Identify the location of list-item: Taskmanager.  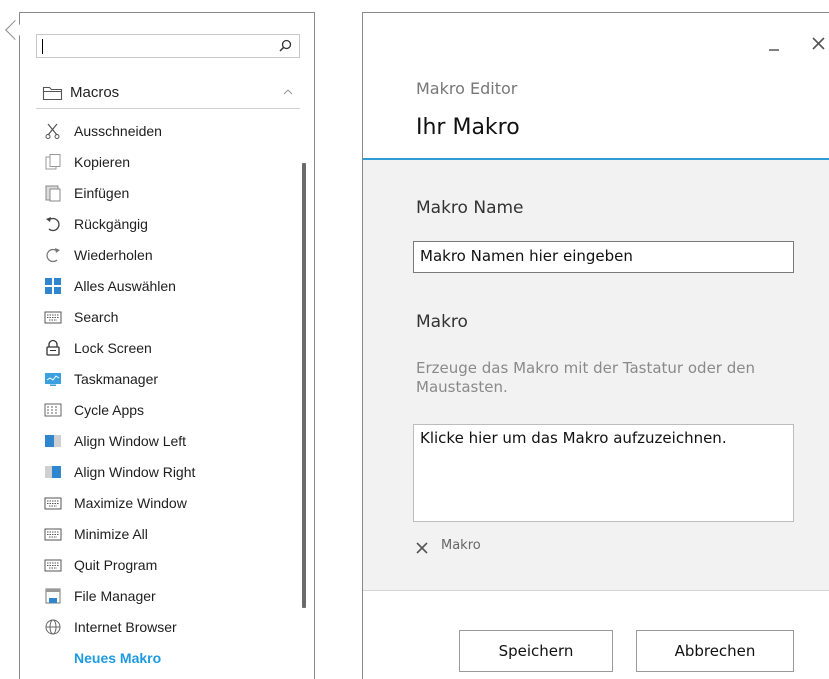
(170, 378).